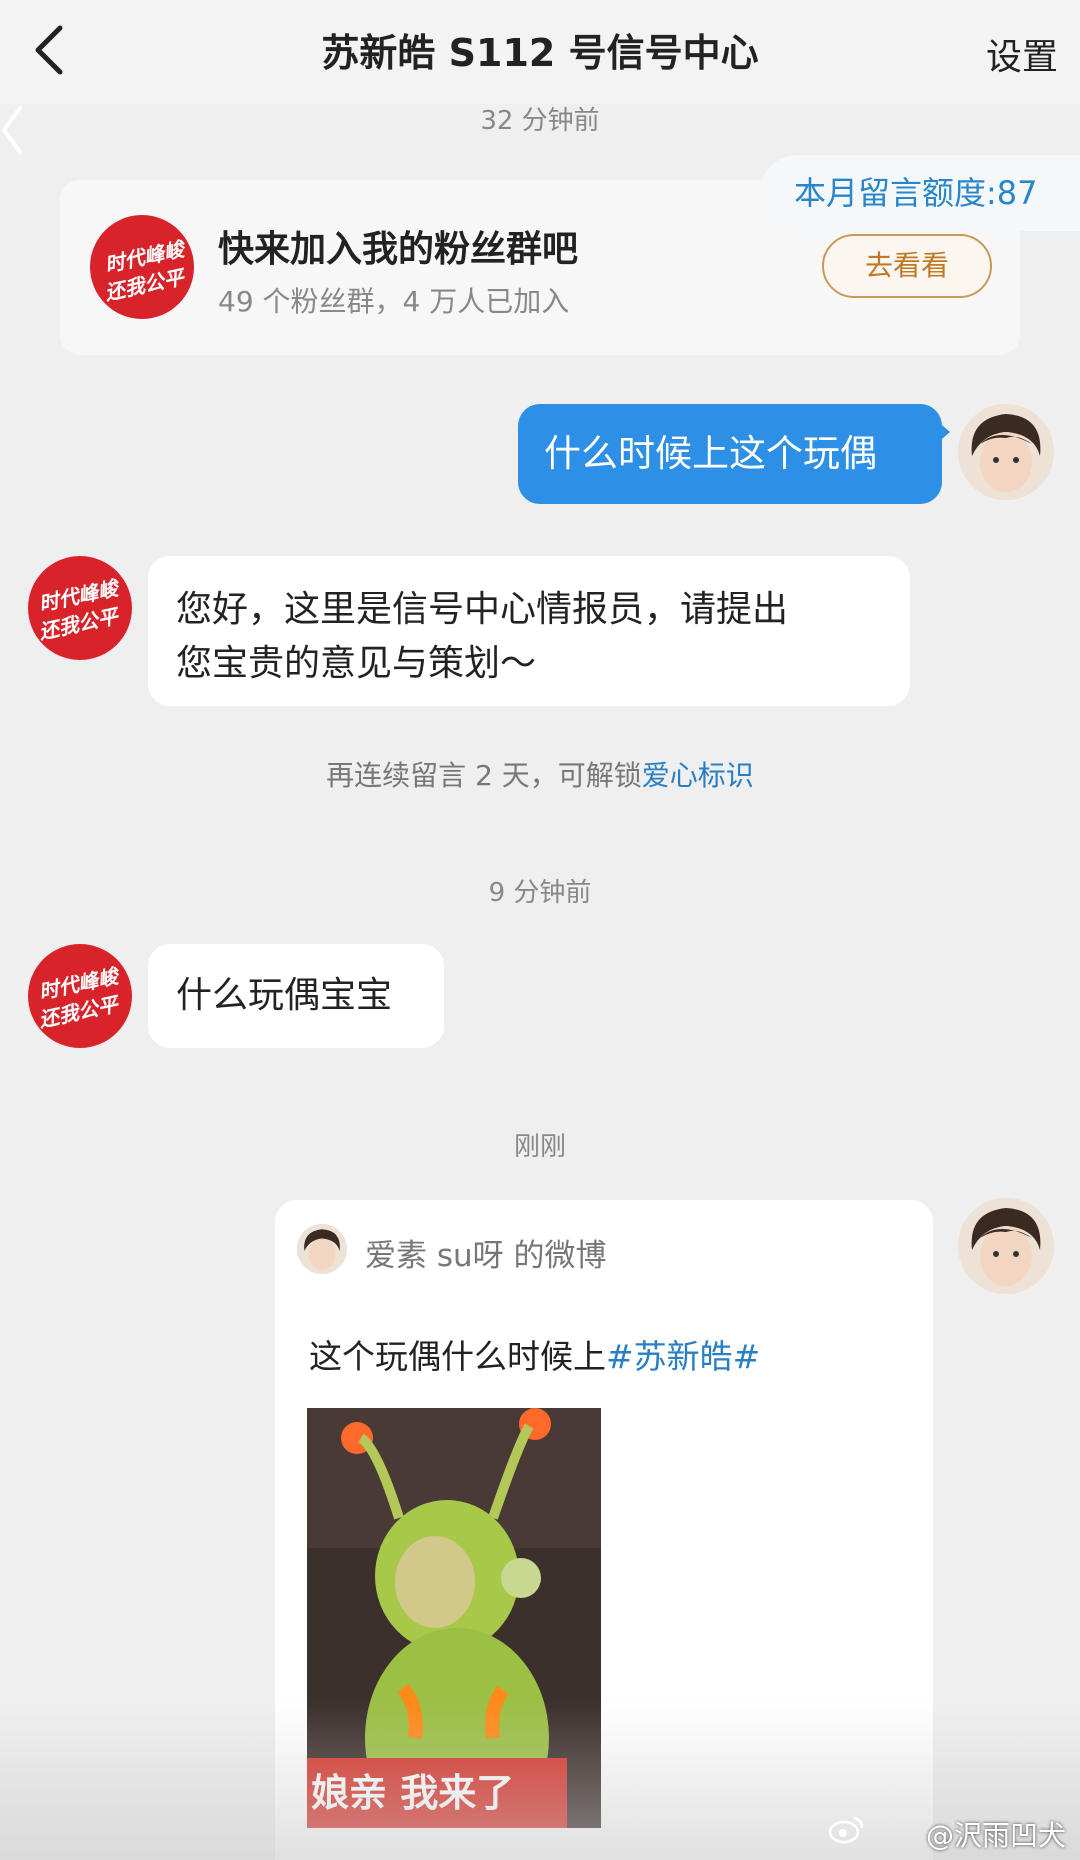 The height and width of the screenshot is (1860, 1080). I want to click on user-message-bubble: 什么时候上这个玩偶, so click(730, 454).